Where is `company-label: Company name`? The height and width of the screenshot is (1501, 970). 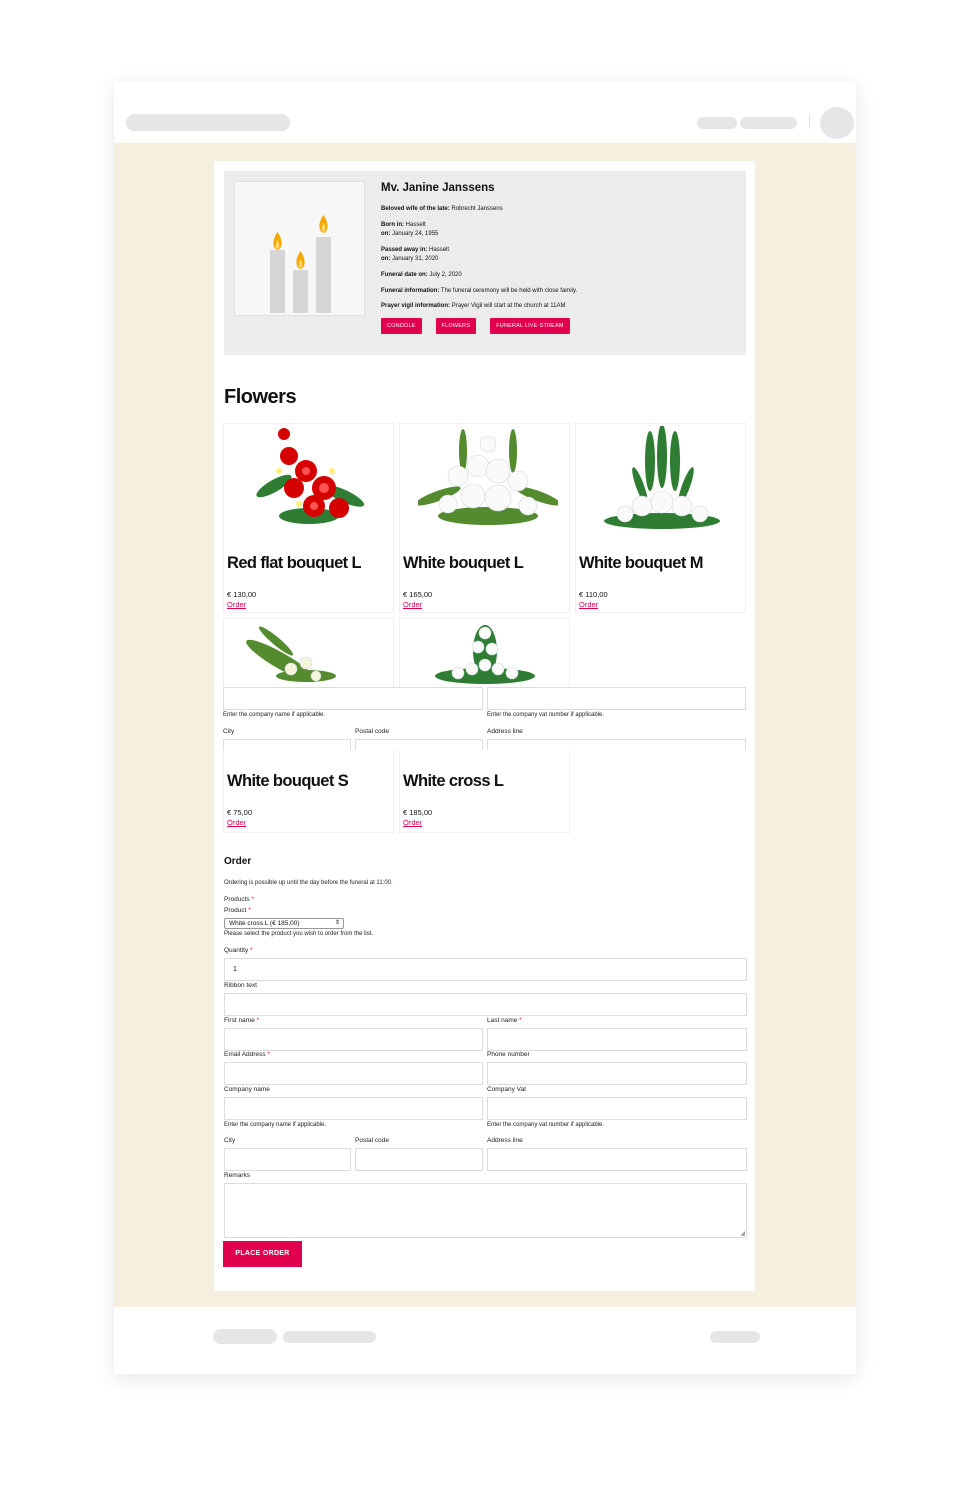
company-label: Company name is located at coordinates (247, 1089).